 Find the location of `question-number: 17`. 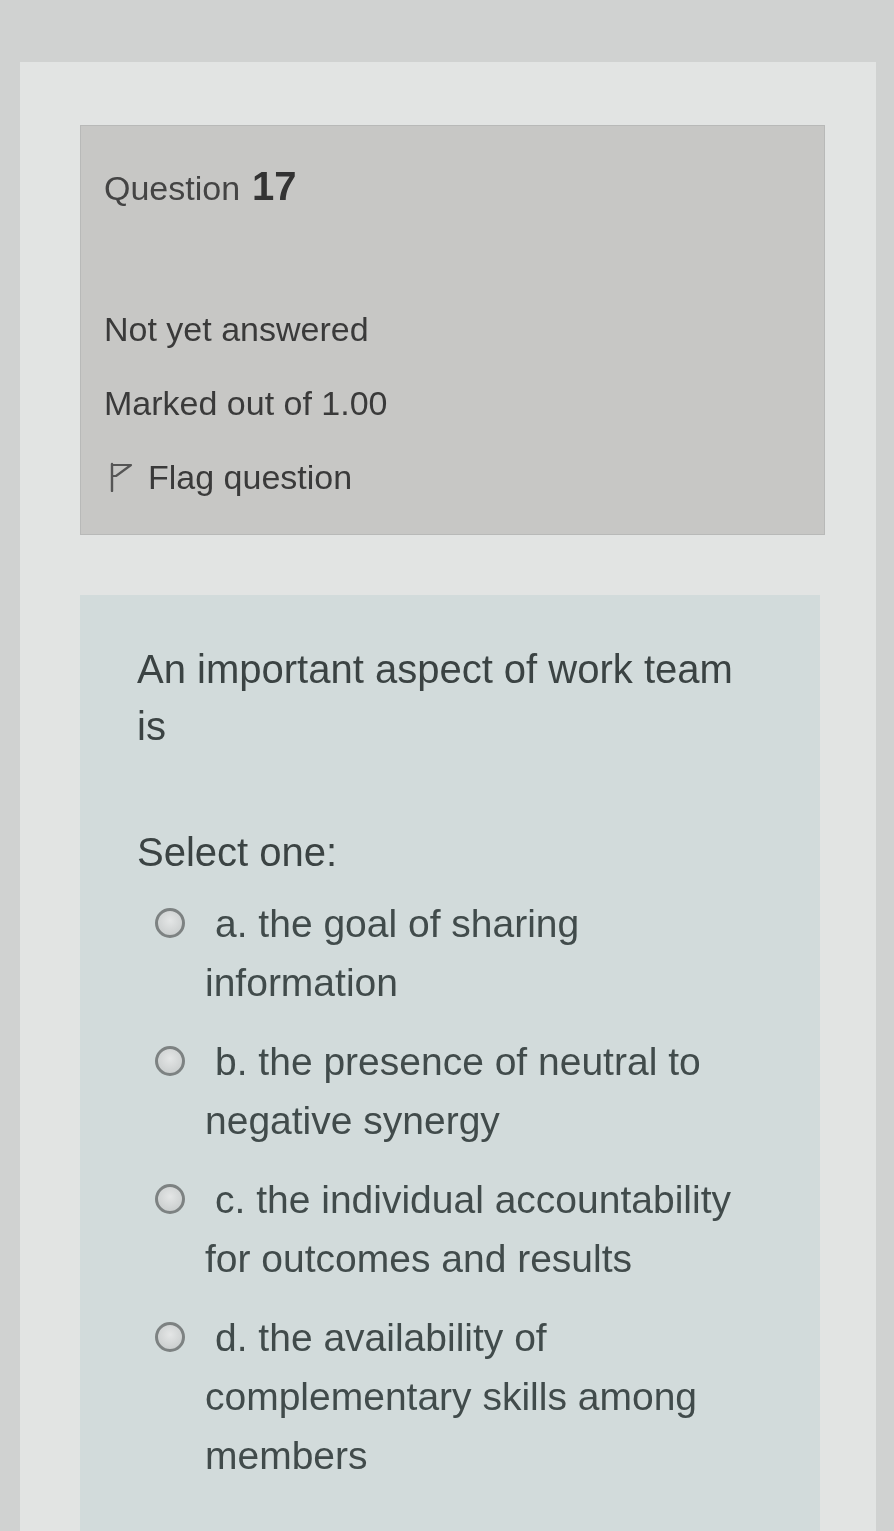

question-number: 17 is located at coordinates (274, 186).